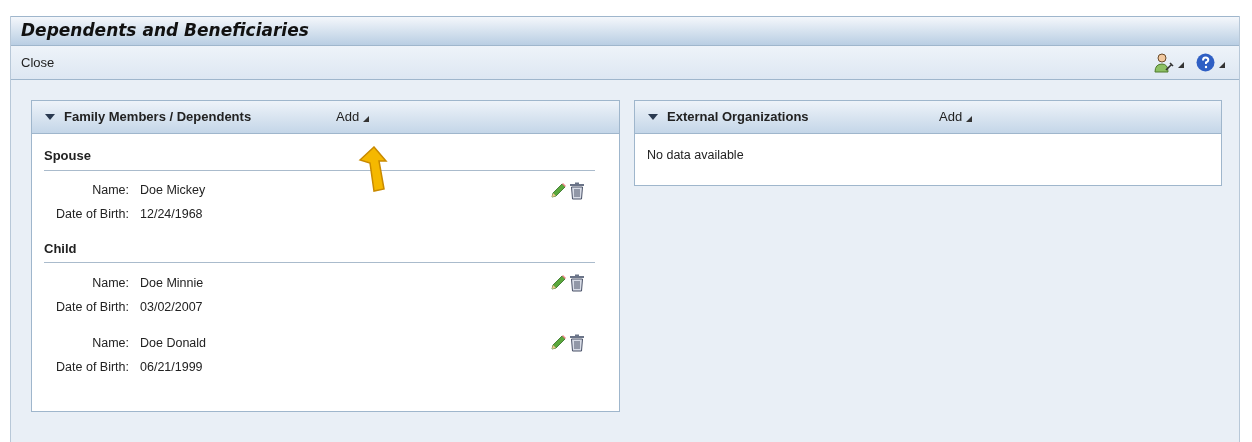 Image resolution: width=1252 pixels, height=442 pixels. Describe the element at coordinates (38, 62) in the screenshot. I see `close-button: Close` at that location.